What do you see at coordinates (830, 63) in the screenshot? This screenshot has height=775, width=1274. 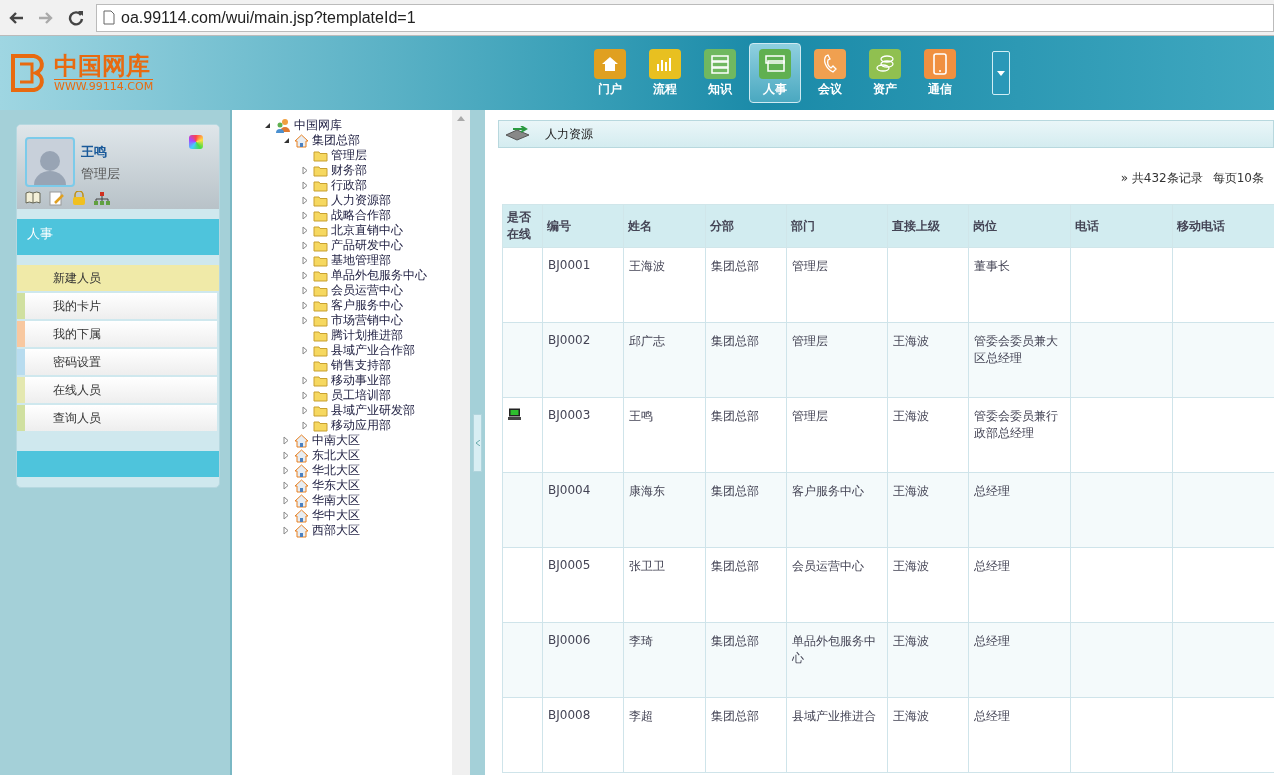 I see `phone-icon` at bounding box center [830, 63].